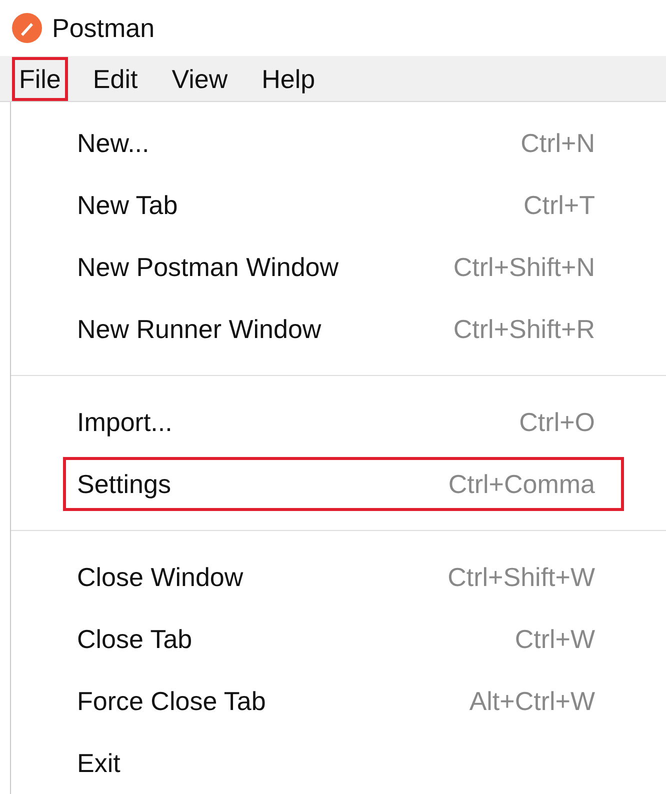  What do you see at coordinates (343, 329) in the screenshot?
I see `menu-item: New Runner Window Ctrl+Shift+R` at bounding box center [343, 329].